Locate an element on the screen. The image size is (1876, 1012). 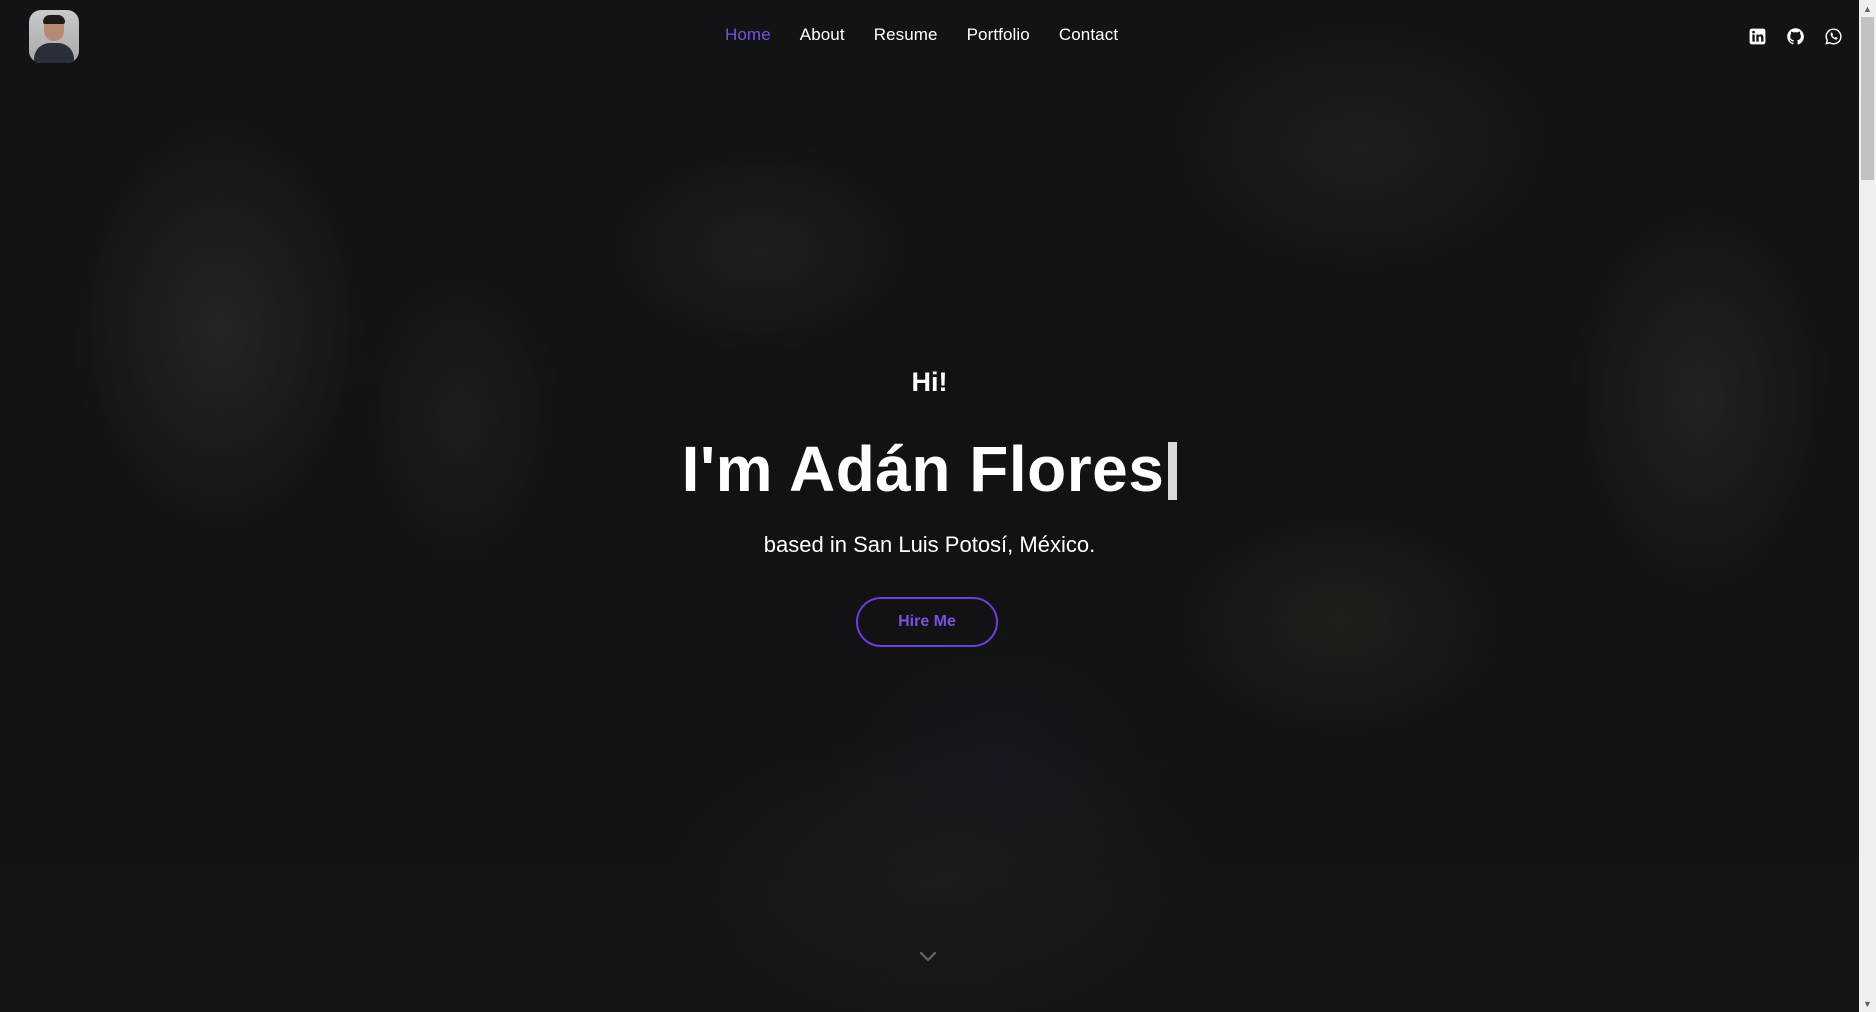
hero-title: I'm Adán Flores is located at coordinates (929, 469).